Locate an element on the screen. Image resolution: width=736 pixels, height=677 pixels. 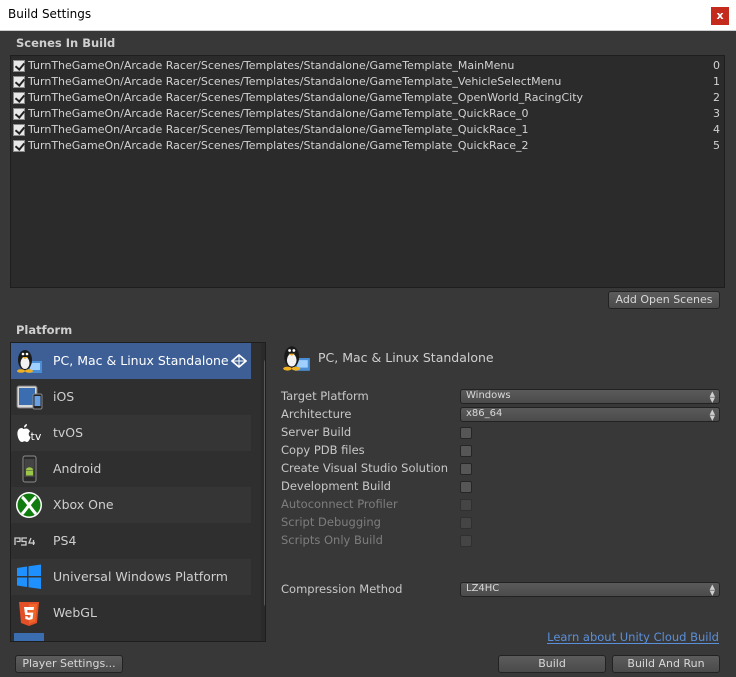
platform-item-tvos: tv tvOS is located at coordinates (131, 433).